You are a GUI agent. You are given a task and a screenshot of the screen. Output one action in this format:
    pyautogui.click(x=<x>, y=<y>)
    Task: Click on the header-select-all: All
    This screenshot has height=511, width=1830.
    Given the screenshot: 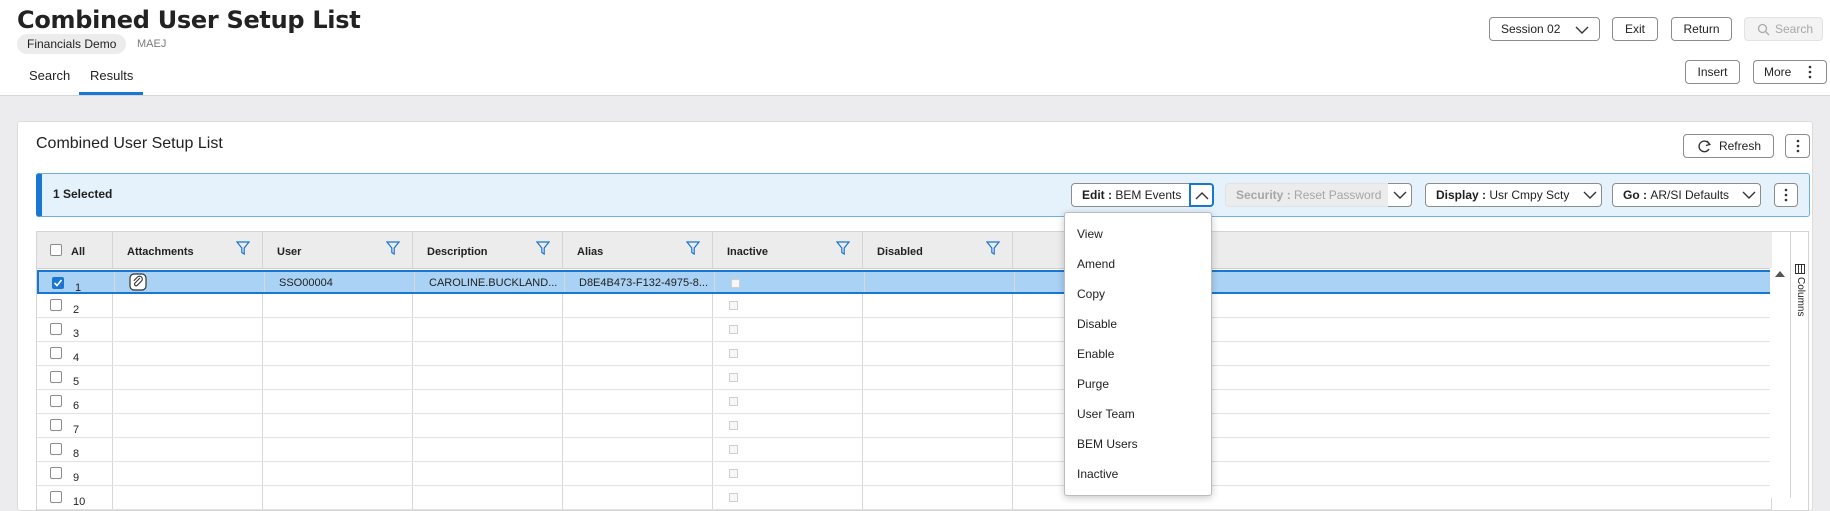 What is the action you would take?
    pyautogui.click(x=75, y=250)
    